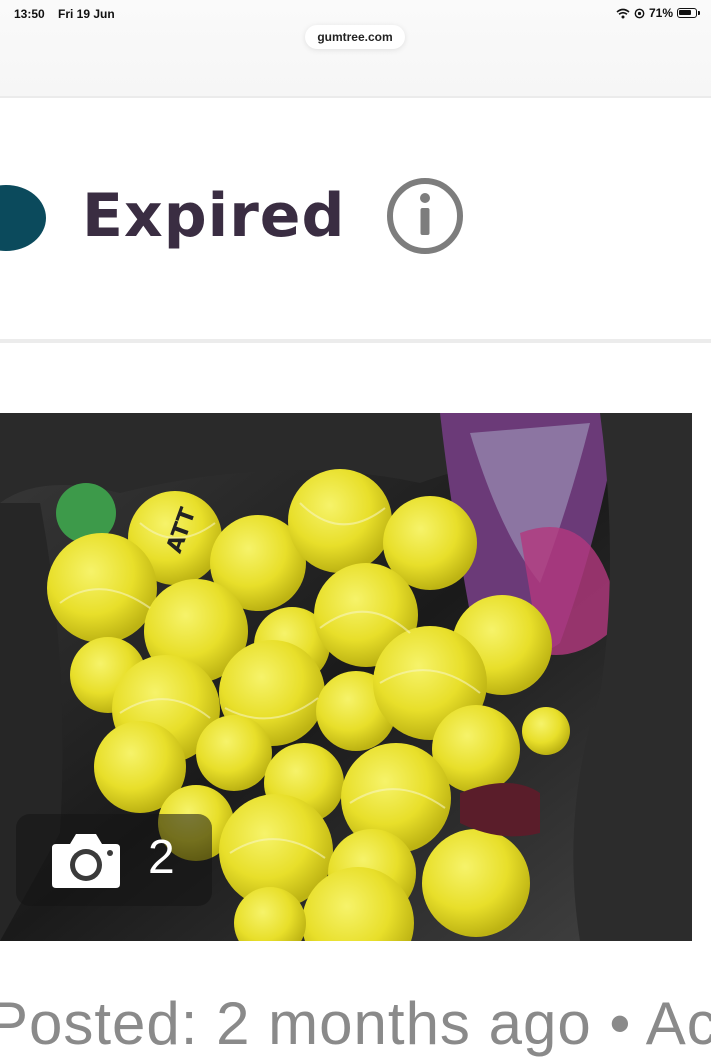  What do you see at coordinates (29, 14) in the screenshot?
I see `status-time: 13:50` at bounding box center [29, 14].